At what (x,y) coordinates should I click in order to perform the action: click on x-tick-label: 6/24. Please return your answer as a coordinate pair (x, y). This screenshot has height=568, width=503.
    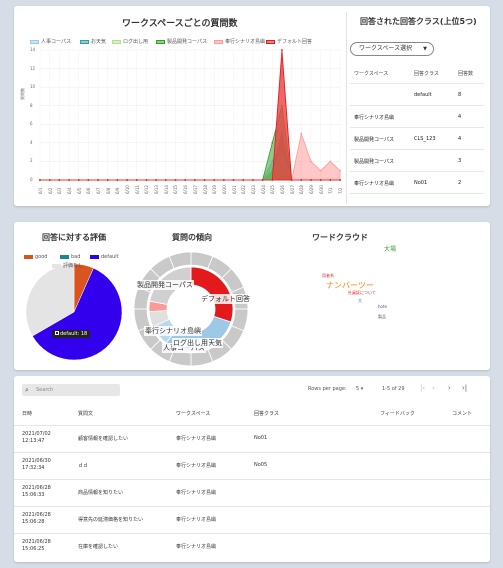
    Looking at the image, I should click on (263, 189).